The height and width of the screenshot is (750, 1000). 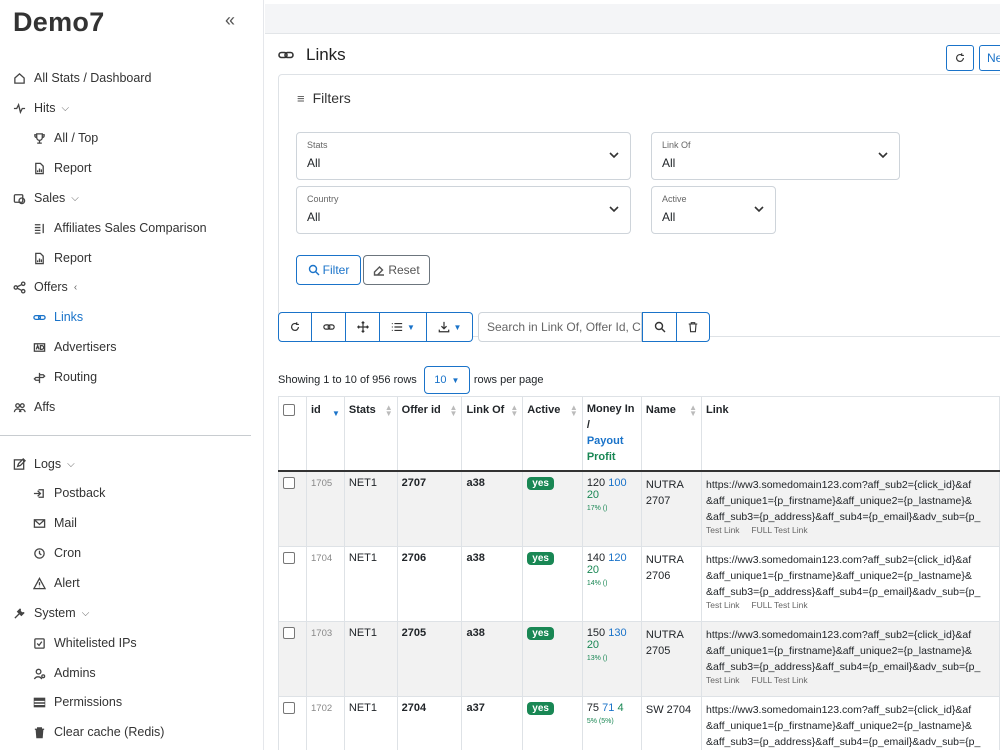 What do you see at coordinates (19, 464) in the screenshot?
I see `edit-icon` at bounding box center [19, 464].